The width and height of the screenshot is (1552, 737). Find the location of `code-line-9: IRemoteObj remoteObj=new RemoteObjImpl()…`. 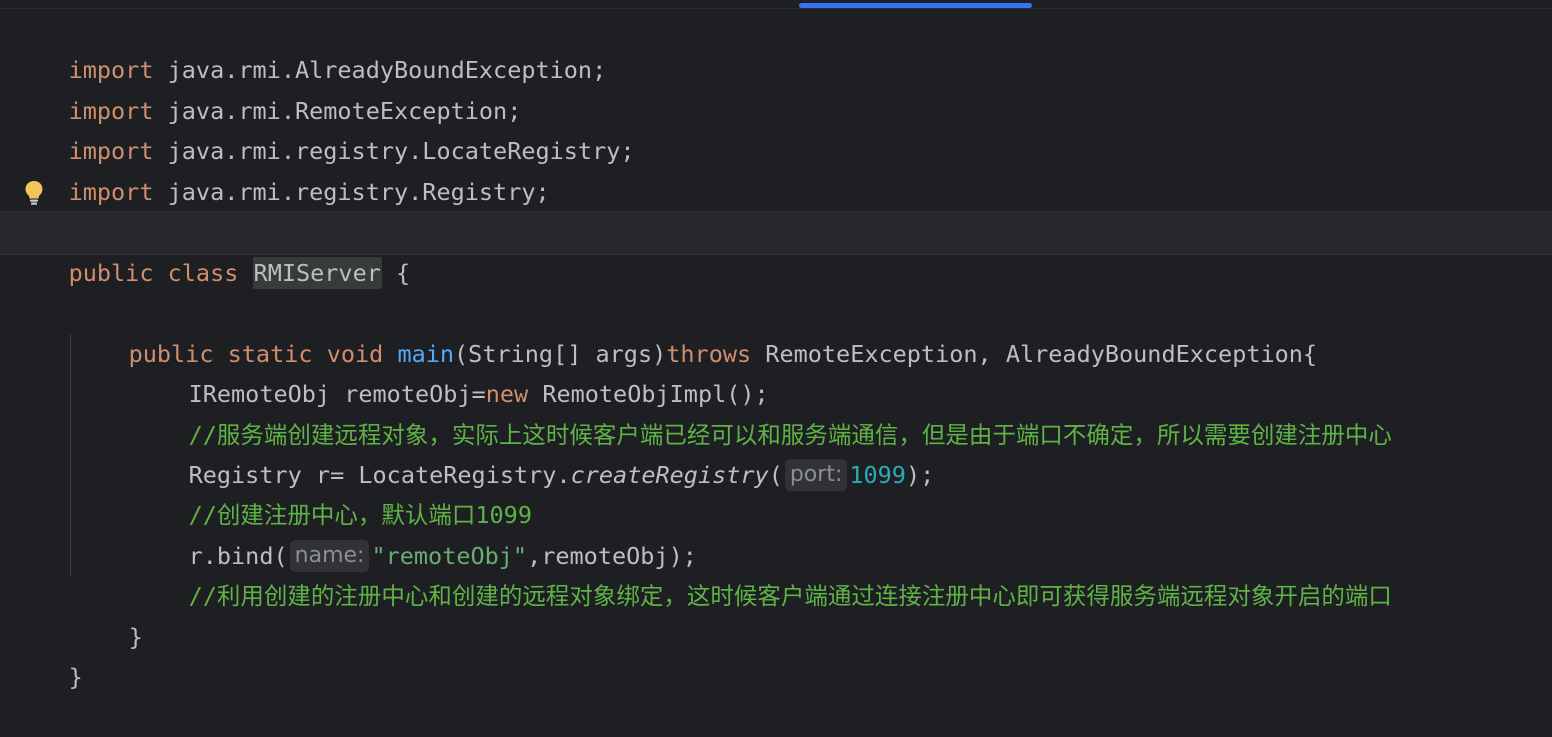

code-line-9: IRemoteObj remoteObj=new RemoteObjImpl()… is located at coordinates (450, 371).